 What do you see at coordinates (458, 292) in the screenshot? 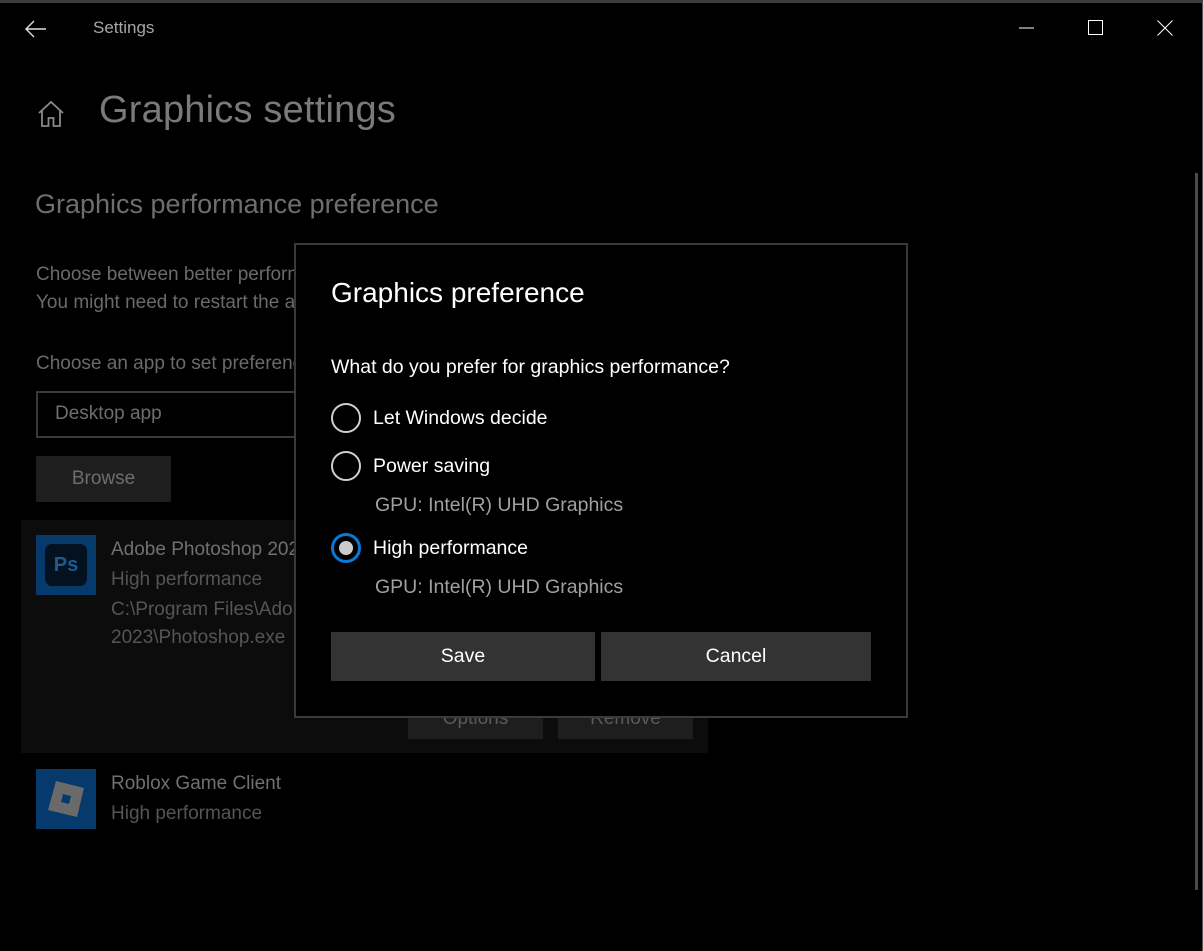
I see `dialog-title: Graphics preference` at bounding box center [458, 292].